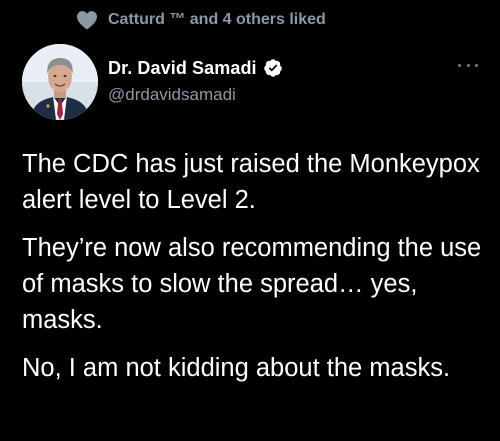 The height and width of the screenshot is (441, 500). Describe the element at coordinates (273, 68) in the screenshot. I see `verified-badge-icon` at that location.